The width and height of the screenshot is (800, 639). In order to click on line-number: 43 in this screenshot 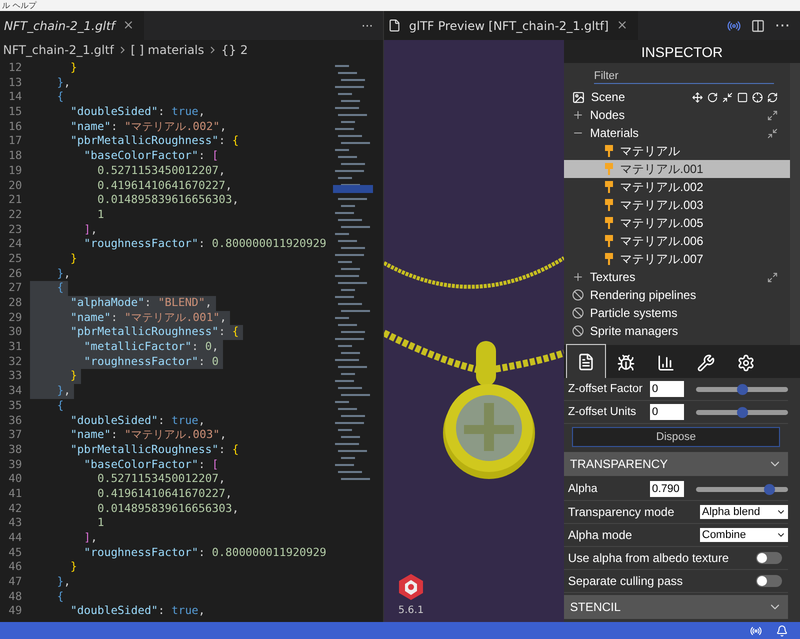, I will do `click(15, 523)`.